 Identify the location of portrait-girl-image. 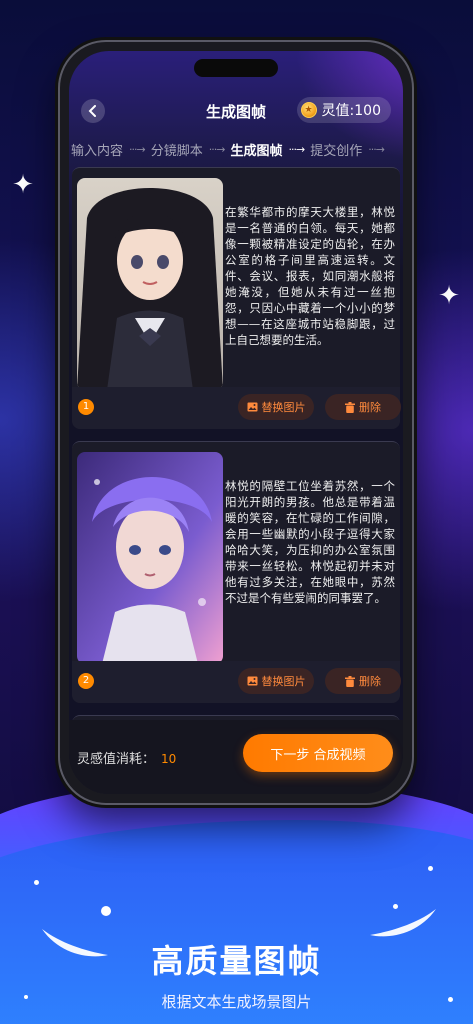
(150, 284).